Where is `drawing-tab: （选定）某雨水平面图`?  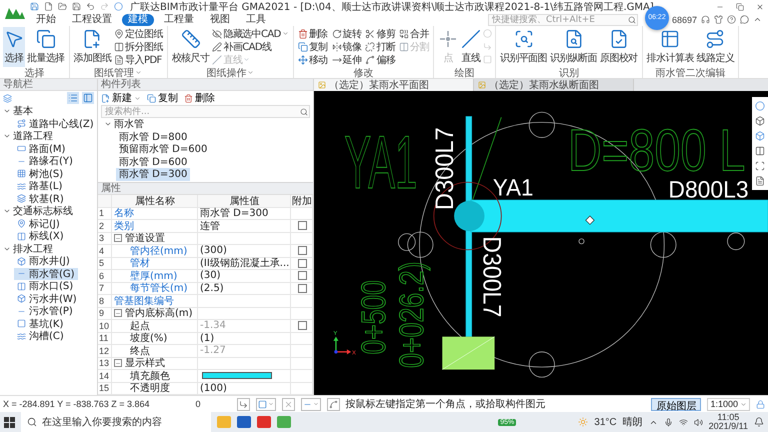
drawing-tab: （选定）某雨水平面图 is located at coordinates (394, 85).